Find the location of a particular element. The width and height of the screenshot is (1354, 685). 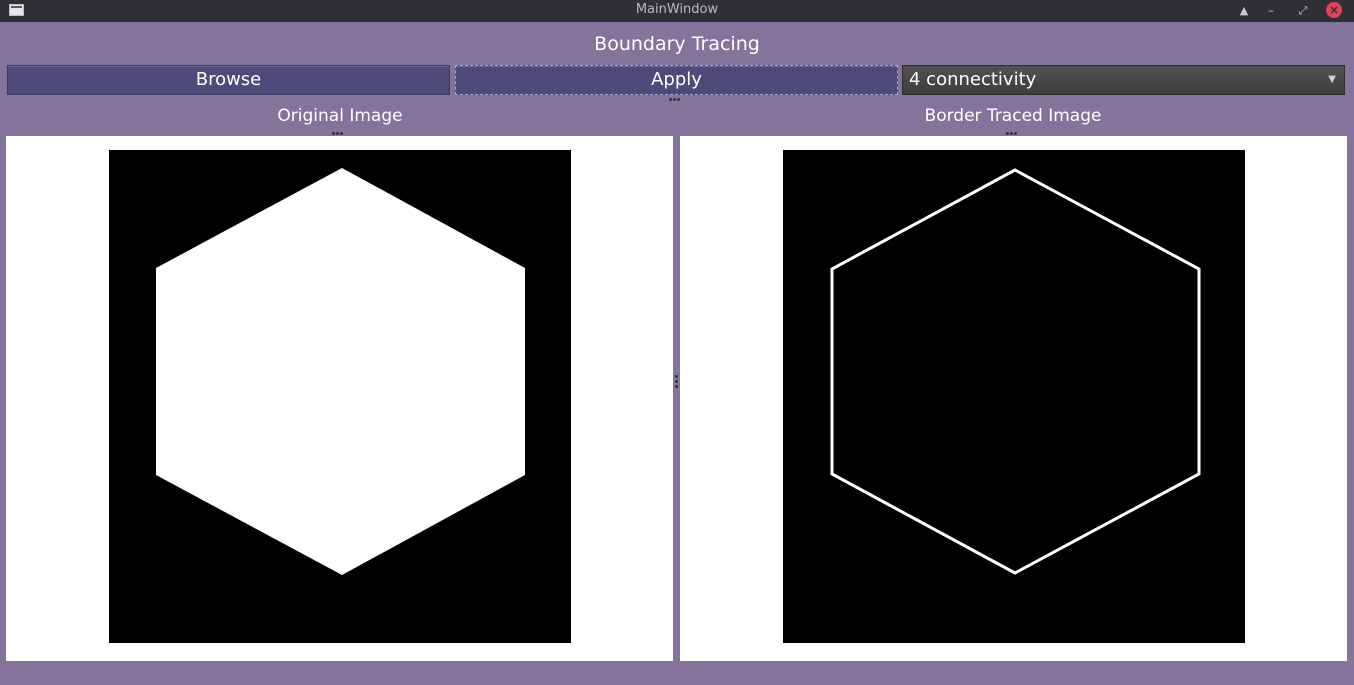

splitter-handle-top is located at coordinates (676, 99).